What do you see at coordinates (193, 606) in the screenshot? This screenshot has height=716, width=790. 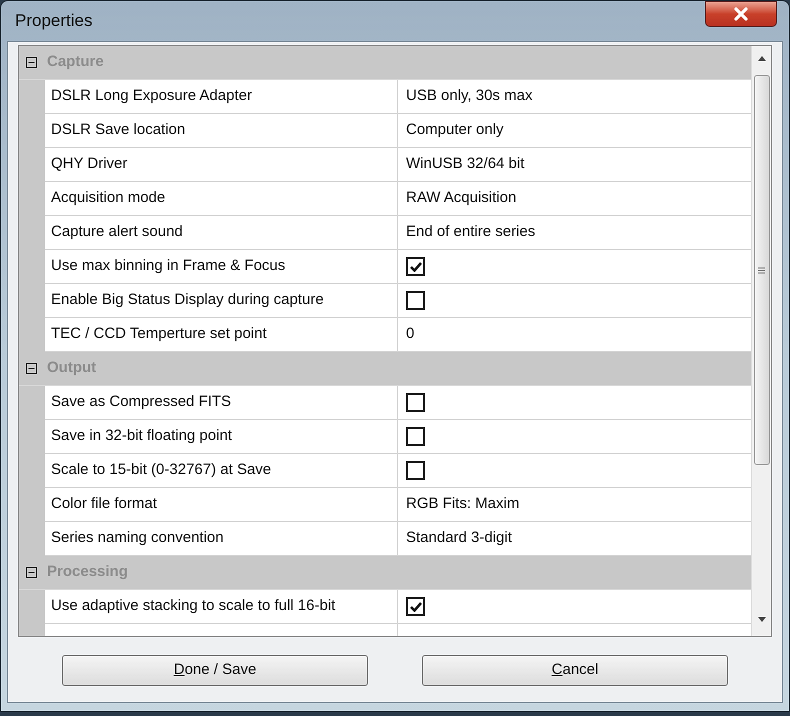 I see `property-name: Use adaptive stacking to scale to full 16-bit` at bounding box center [193, 606].